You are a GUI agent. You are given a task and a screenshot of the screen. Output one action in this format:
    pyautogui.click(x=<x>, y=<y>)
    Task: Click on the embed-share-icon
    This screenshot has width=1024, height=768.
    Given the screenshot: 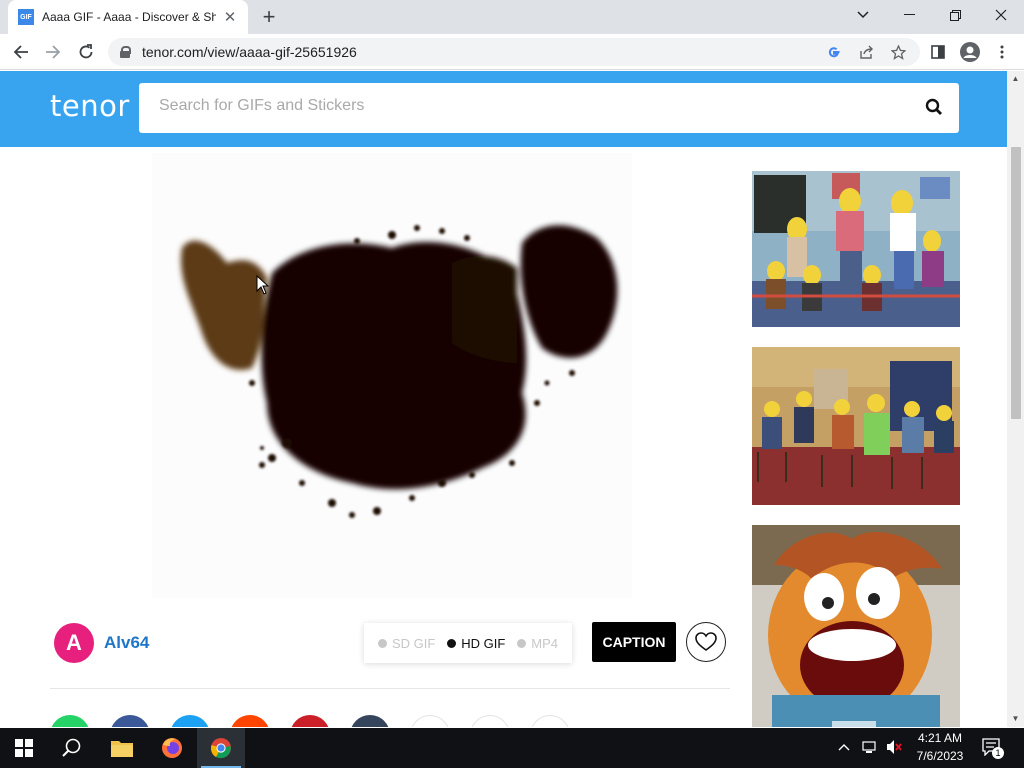 What is the action you would take?
    pyautogui.click(x=550, y=721)
    